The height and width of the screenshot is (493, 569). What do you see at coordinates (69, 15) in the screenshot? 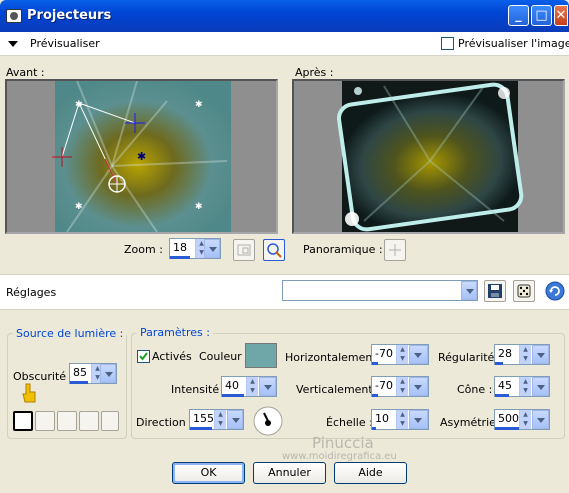
I see `window-title: Projecteurs` at bounding box center [69, 15].